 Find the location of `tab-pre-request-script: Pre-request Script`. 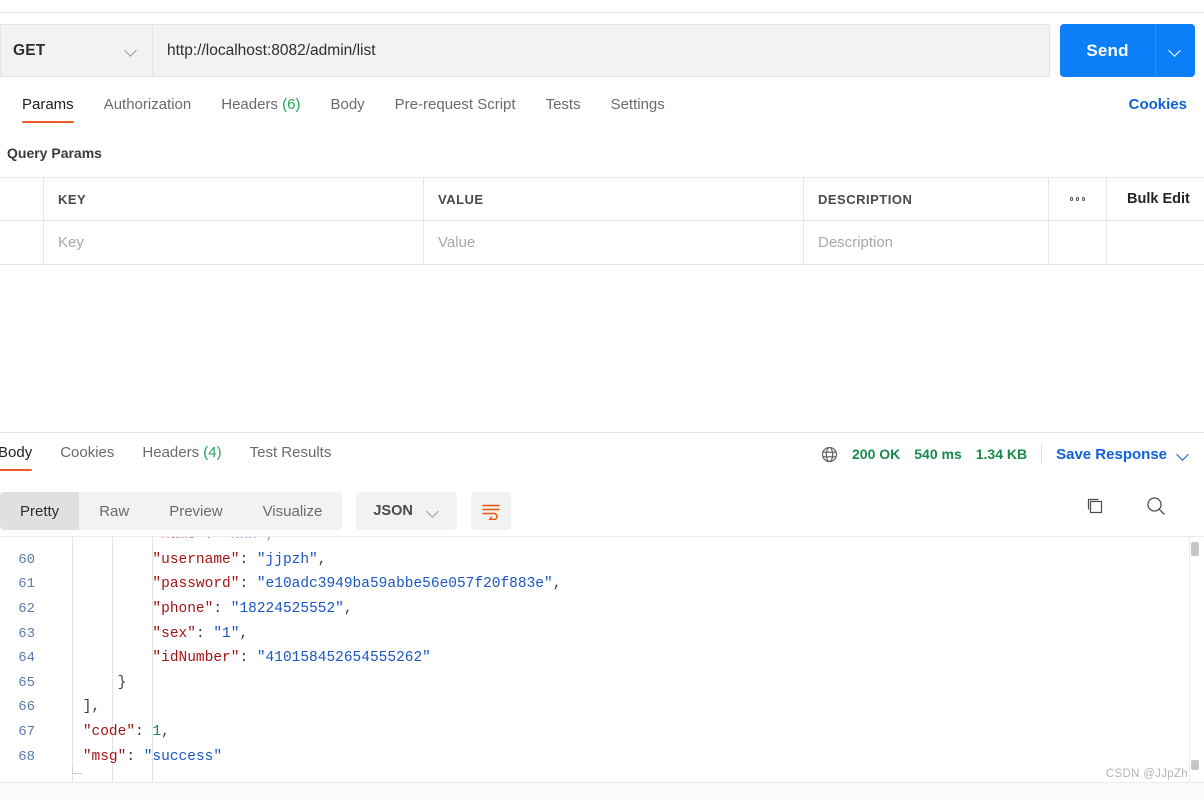

tab-pre-request-script: Pre-request Script is located at coordinates (455, 107).